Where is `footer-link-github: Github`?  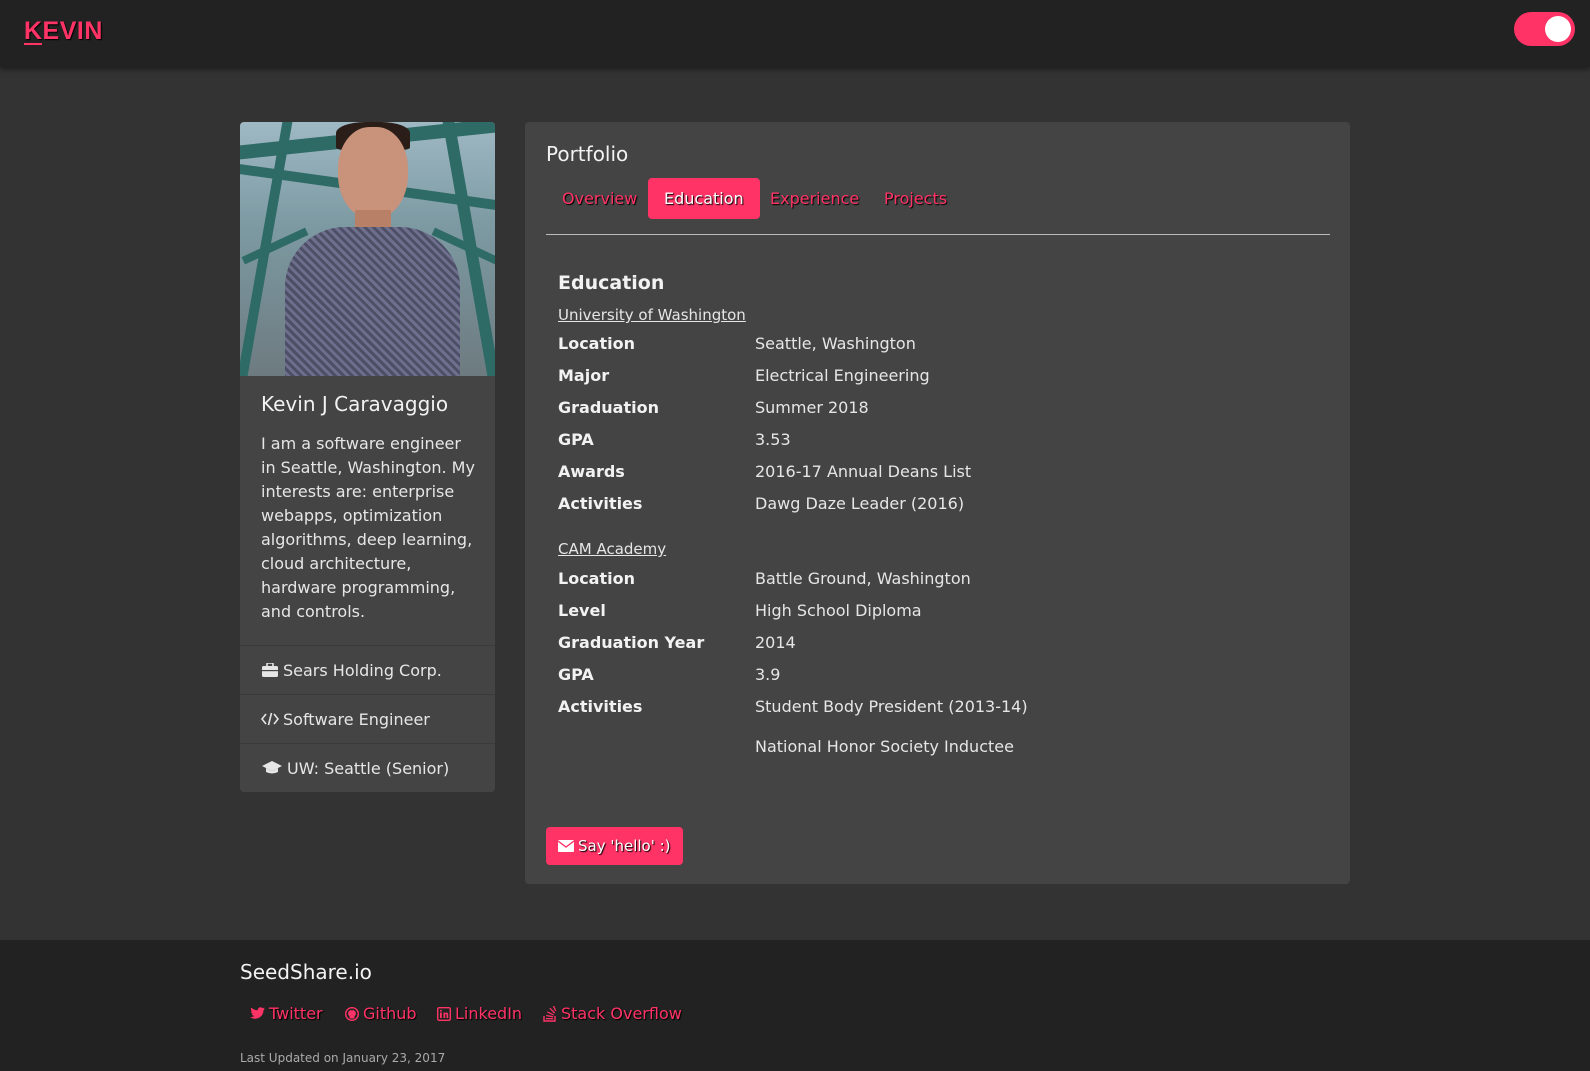
footer-link-github: Github is located at coordinates (381, 1013).